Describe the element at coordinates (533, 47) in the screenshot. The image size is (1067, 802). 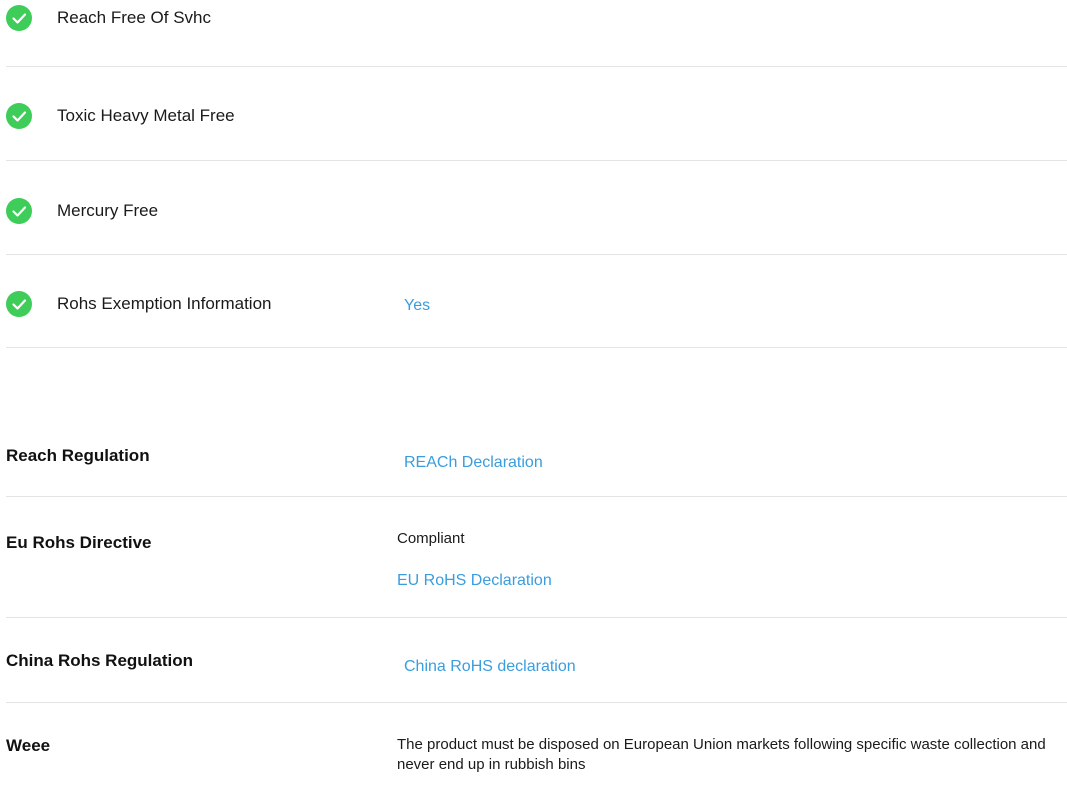
I see `check-row-reach-svhc: Reach Free Of Svhc` at that location.